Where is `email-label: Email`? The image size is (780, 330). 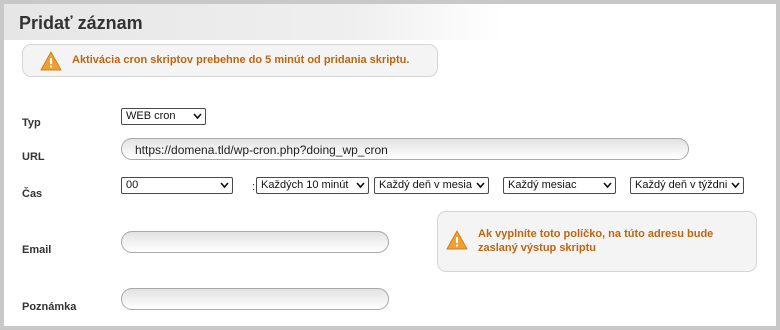 email-label: Email is located at coordinates (37, 250).